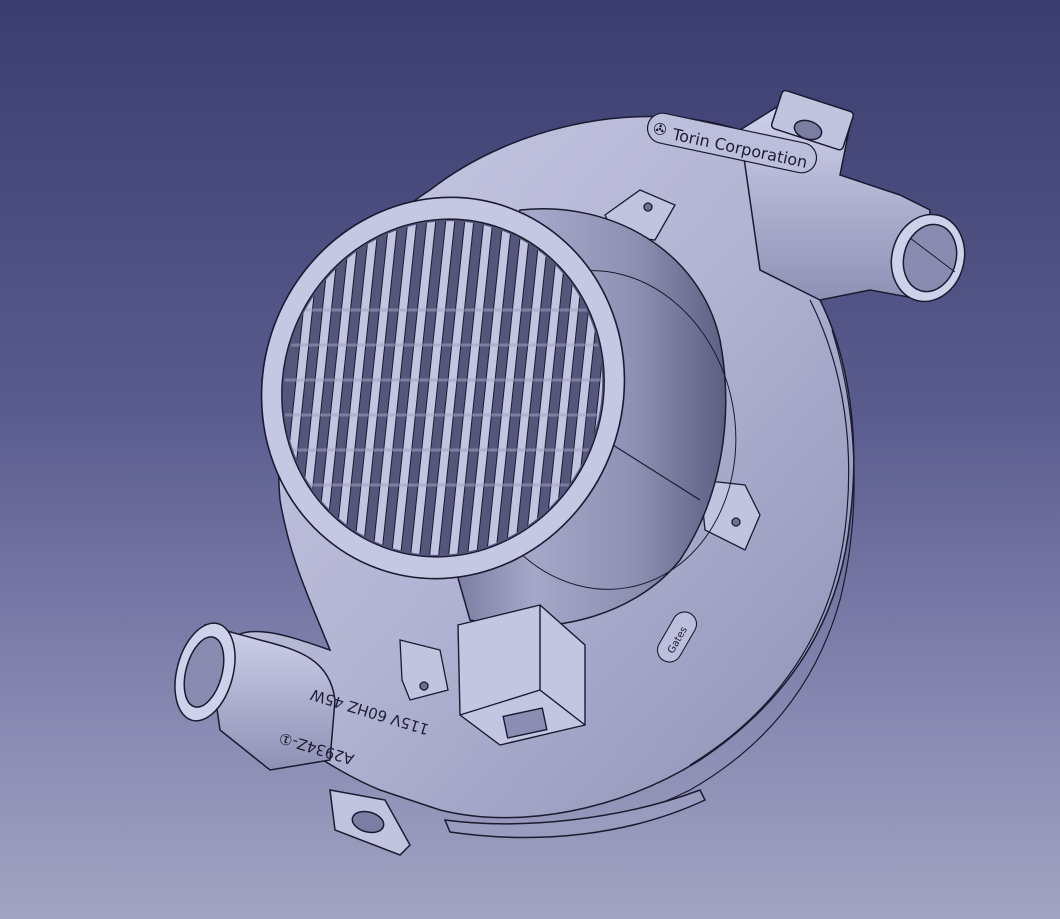 The image size is (1060, 919). What do you see at coordinates (852, 196) in the screenshot?
I see `outlet-pipe` at bounding box center [852, 196].